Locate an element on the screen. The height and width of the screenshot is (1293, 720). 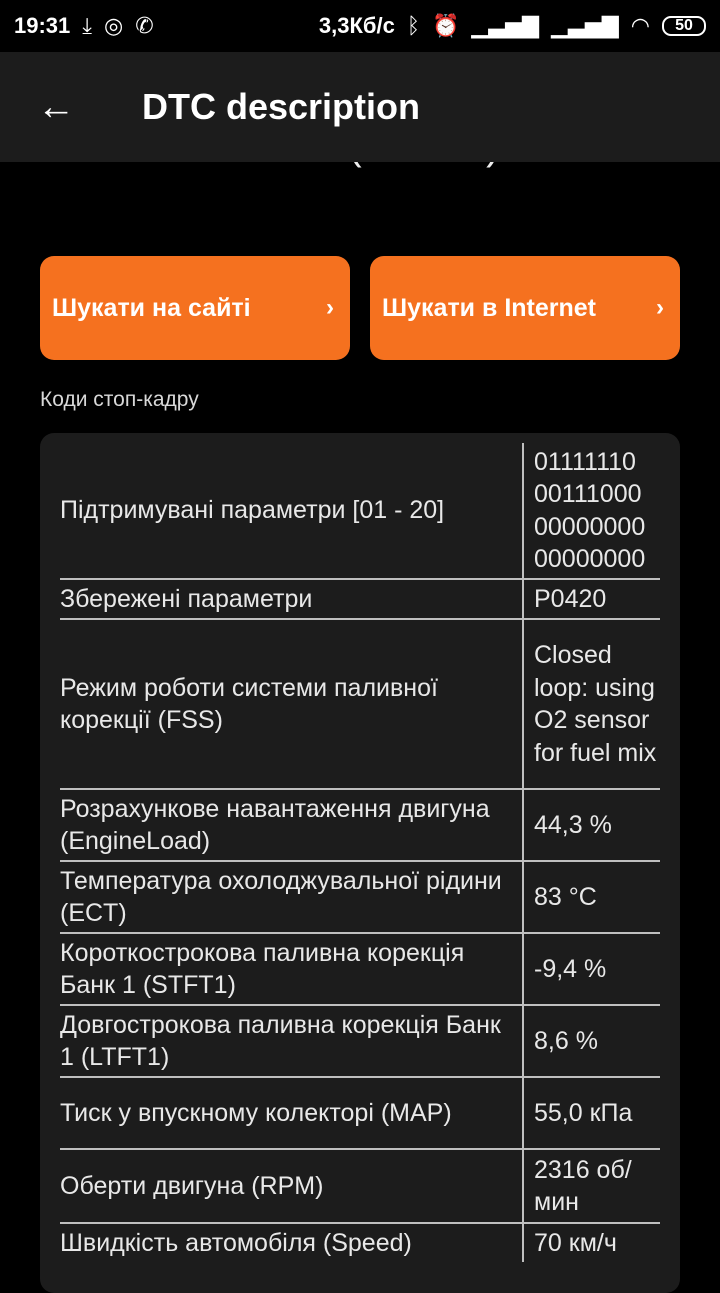
search-site-label: Шукати на сайті is located at coordinates (151, 307).